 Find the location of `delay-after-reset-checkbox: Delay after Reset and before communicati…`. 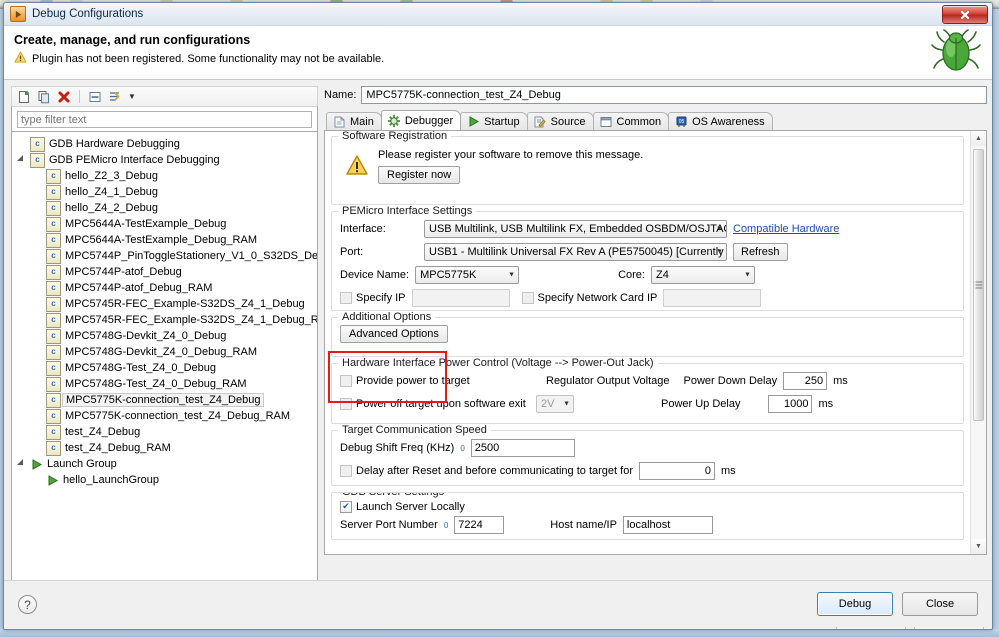

delay-after-reset-checkbox: Delay after Reset and before communicati… is located at coordinates (486, 471).